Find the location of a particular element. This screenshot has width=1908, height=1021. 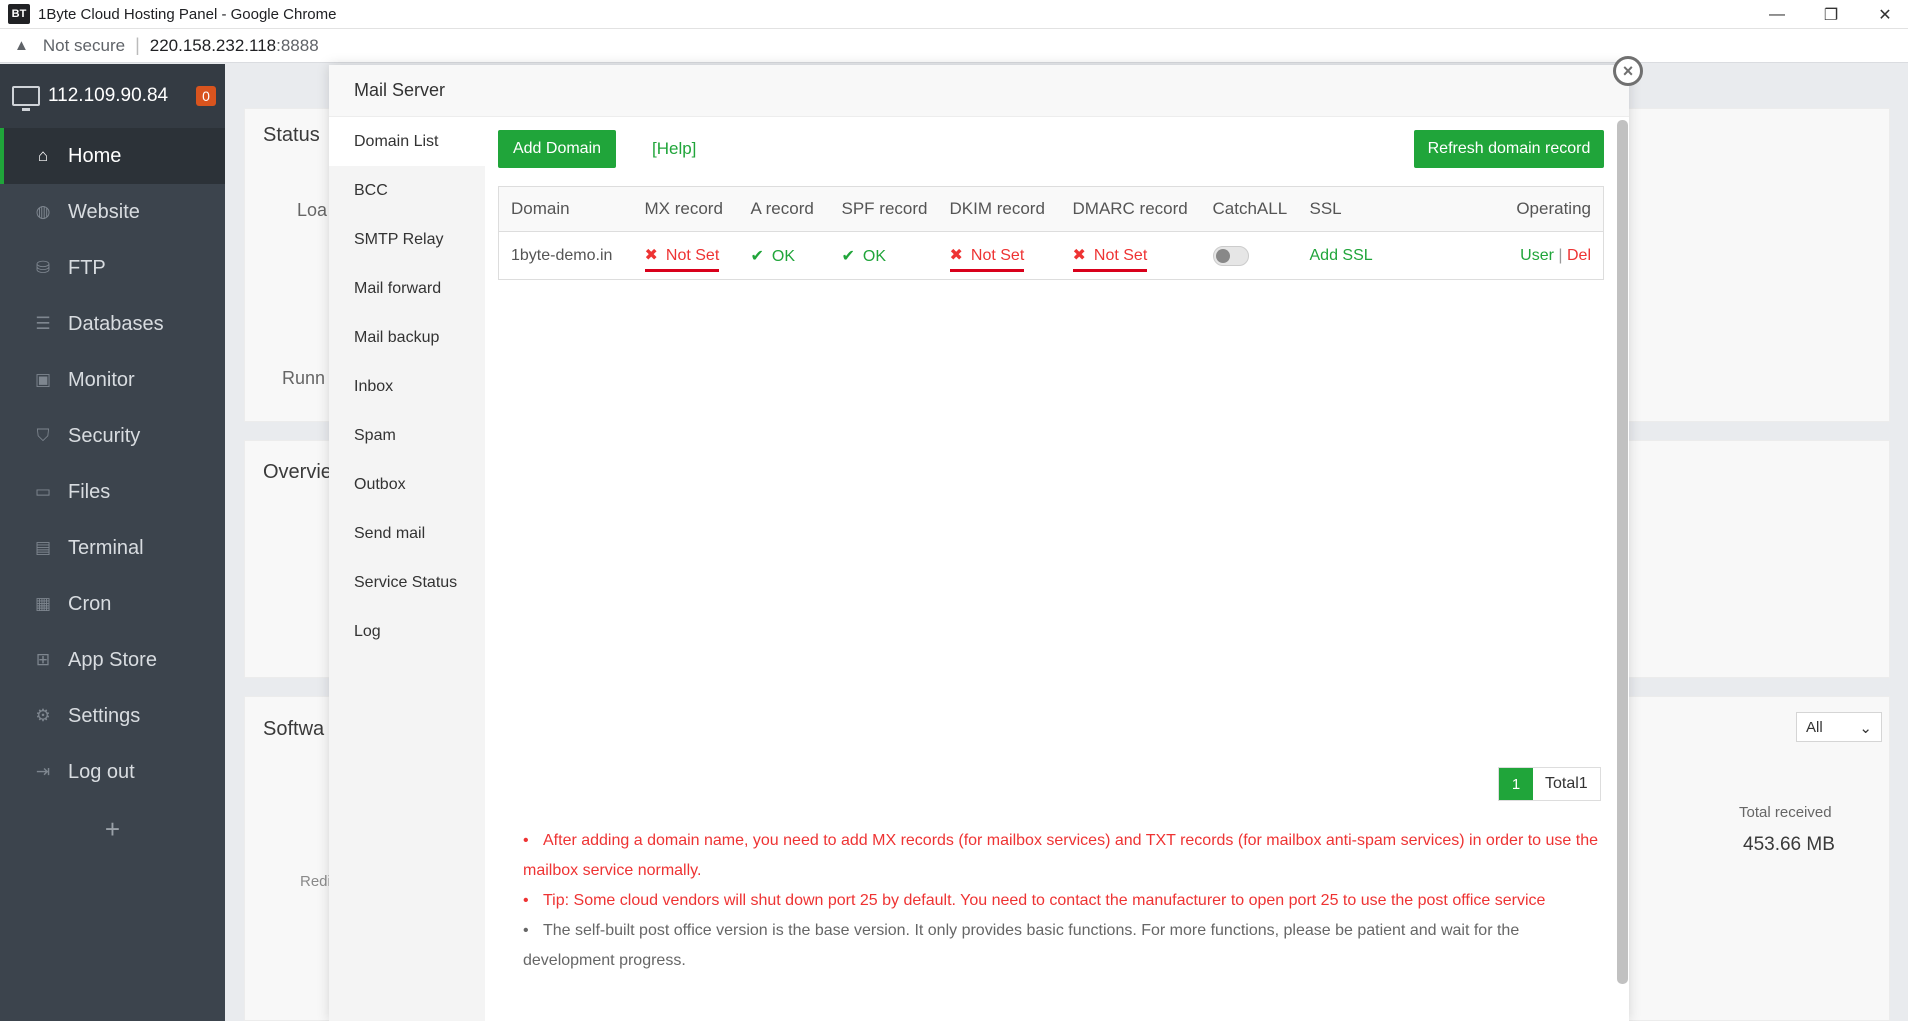

sidebar-item-label: Cron is located at coordinates (90, 603).